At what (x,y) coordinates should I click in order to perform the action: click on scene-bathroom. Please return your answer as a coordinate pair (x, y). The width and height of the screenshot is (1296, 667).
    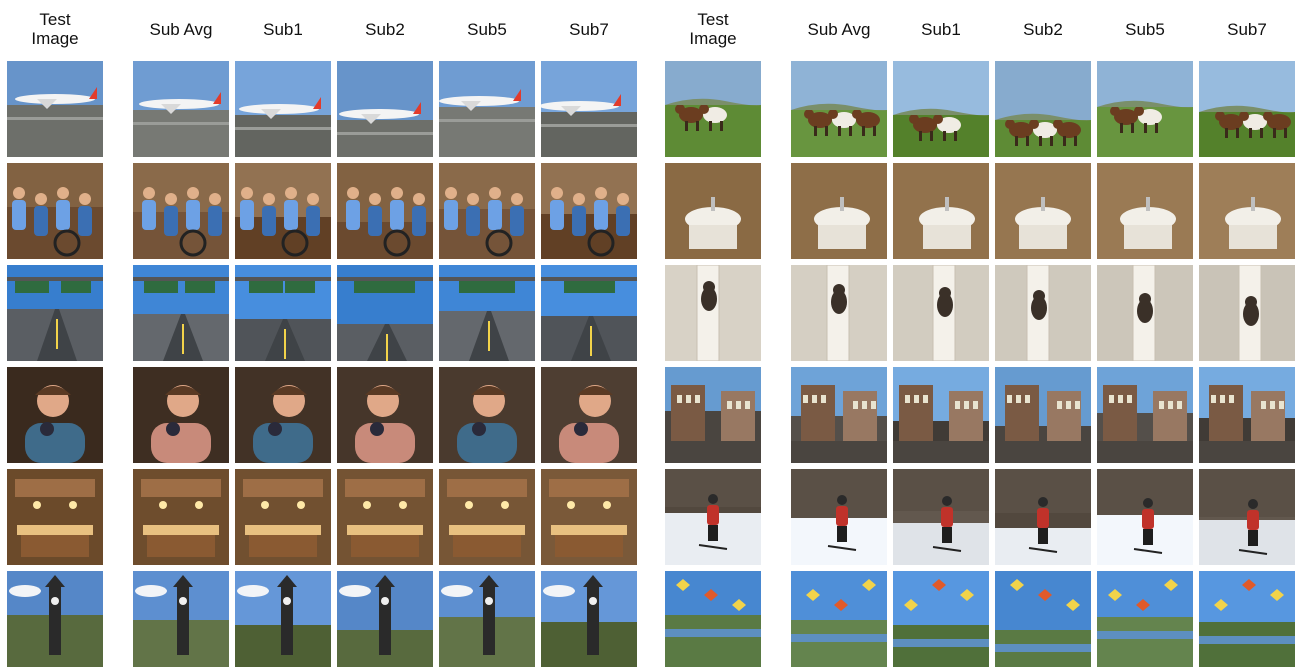
    Looking at the image, I should click on (713, 211).